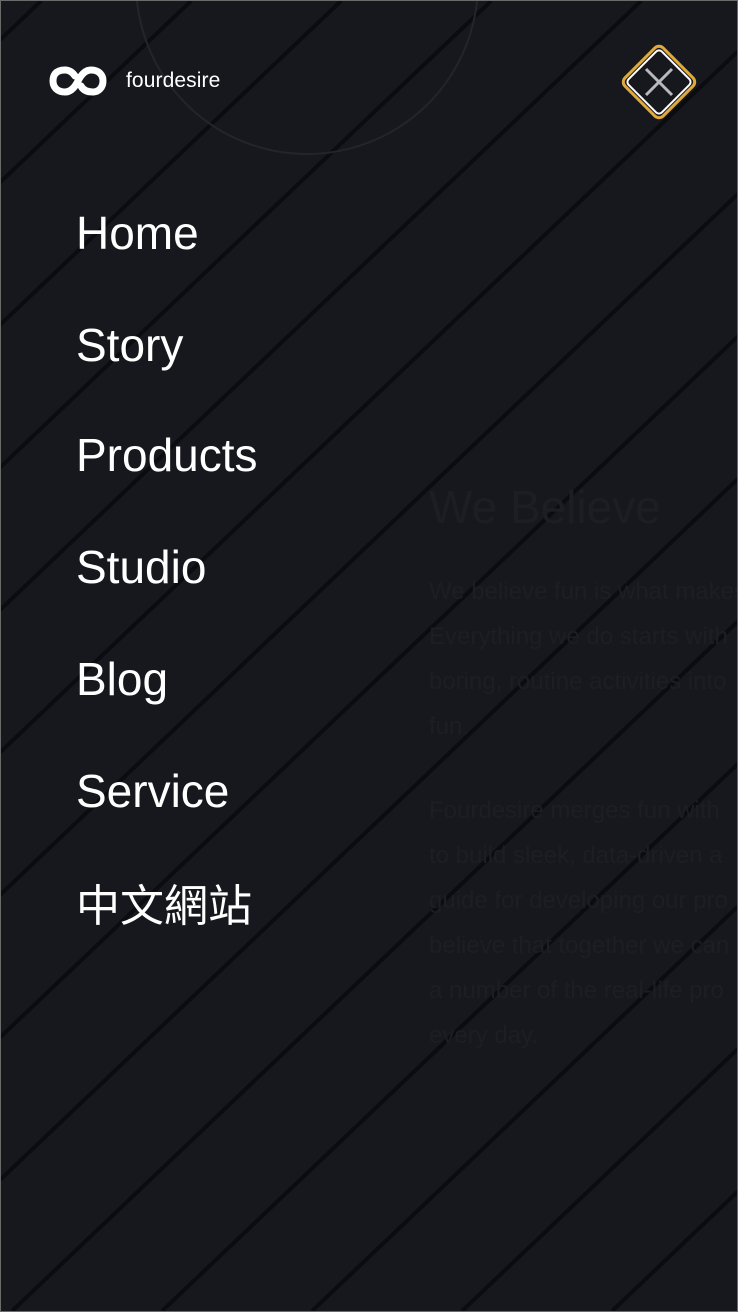 This screenshot has height=1312, width=738. Describe the element at coordinates (141, 567) in the screenshot. I see `menu-item-studio: Studio` at that location.